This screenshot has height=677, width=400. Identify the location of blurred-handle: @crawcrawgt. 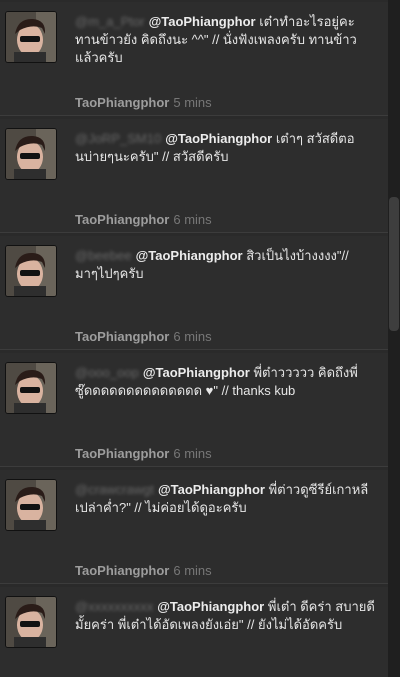
(114, 489).